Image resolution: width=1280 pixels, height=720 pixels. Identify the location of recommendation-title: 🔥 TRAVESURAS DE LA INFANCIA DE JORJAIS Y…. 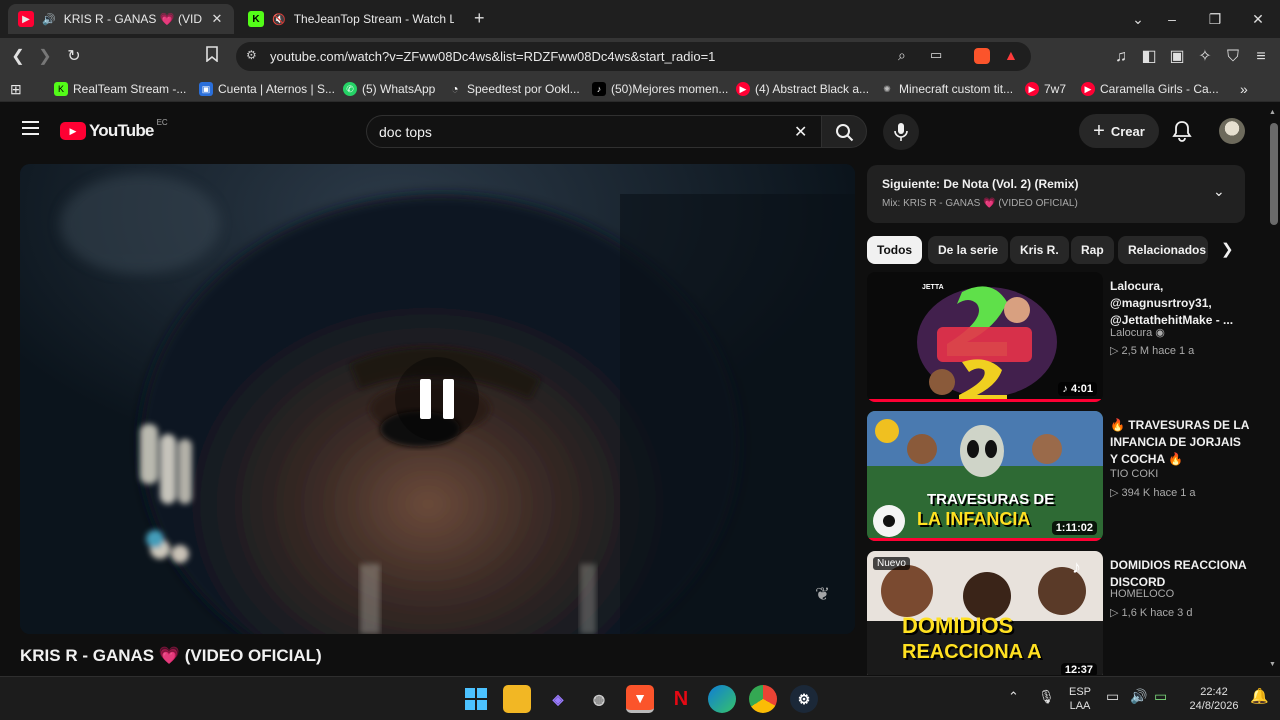
(1180, 442).